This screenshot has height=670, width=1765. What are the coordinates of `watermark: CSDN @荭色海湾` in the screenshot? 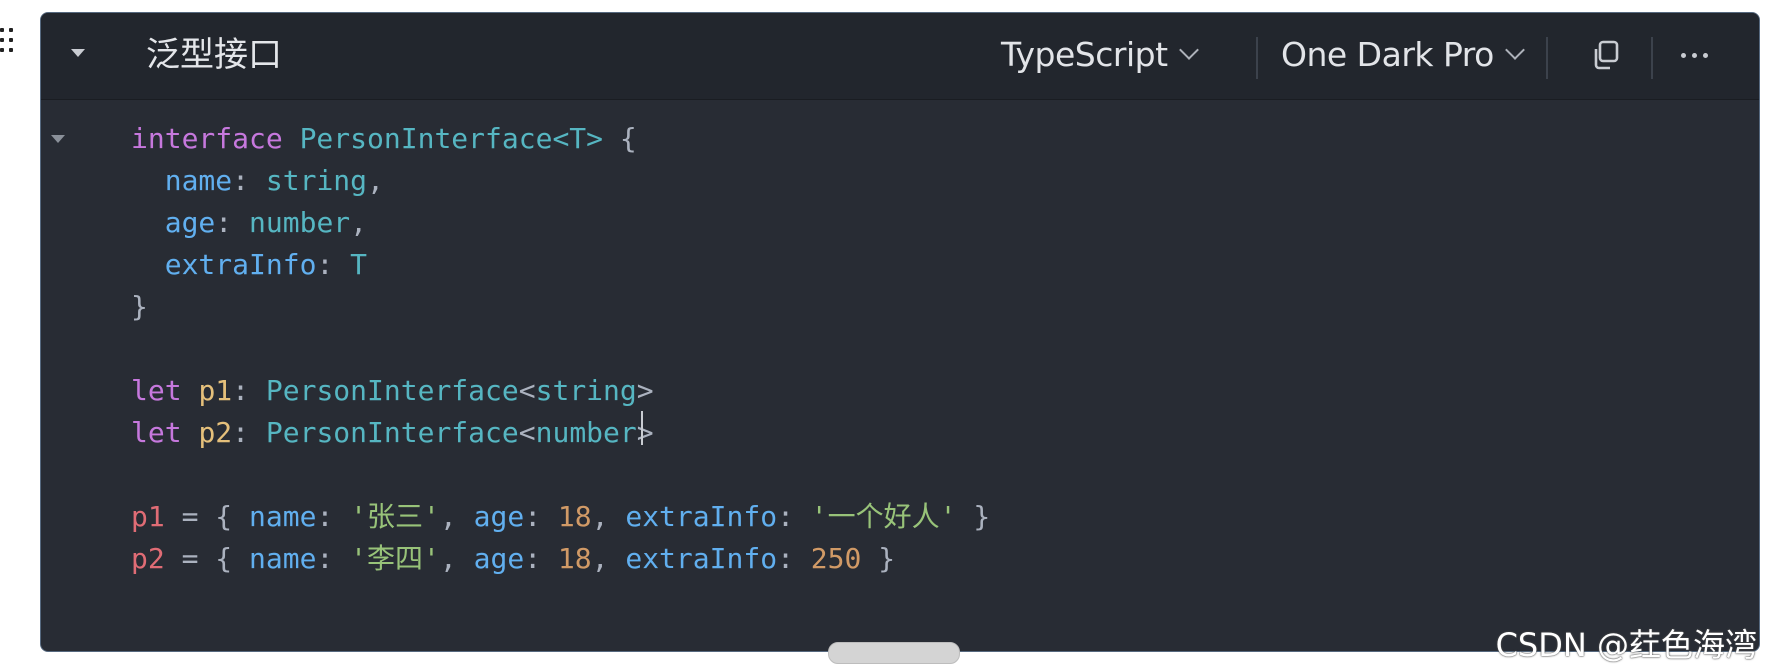 It's located at (1626, 645).